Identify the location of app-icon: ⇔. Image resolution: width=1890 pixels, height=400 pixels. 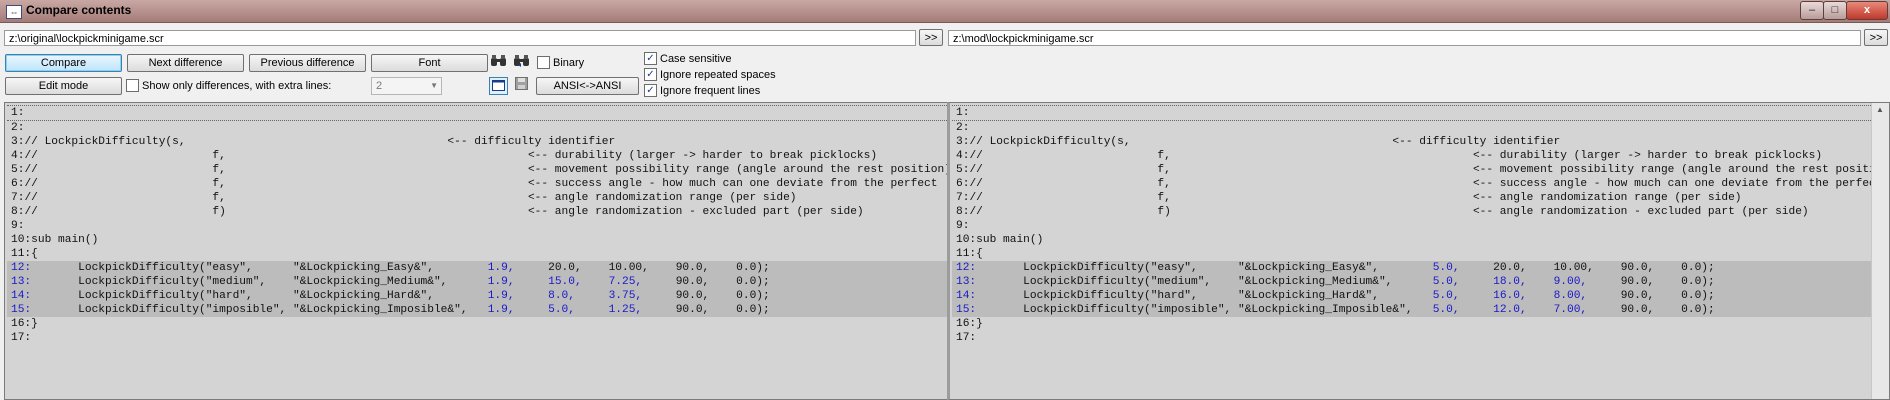
(14, 12).